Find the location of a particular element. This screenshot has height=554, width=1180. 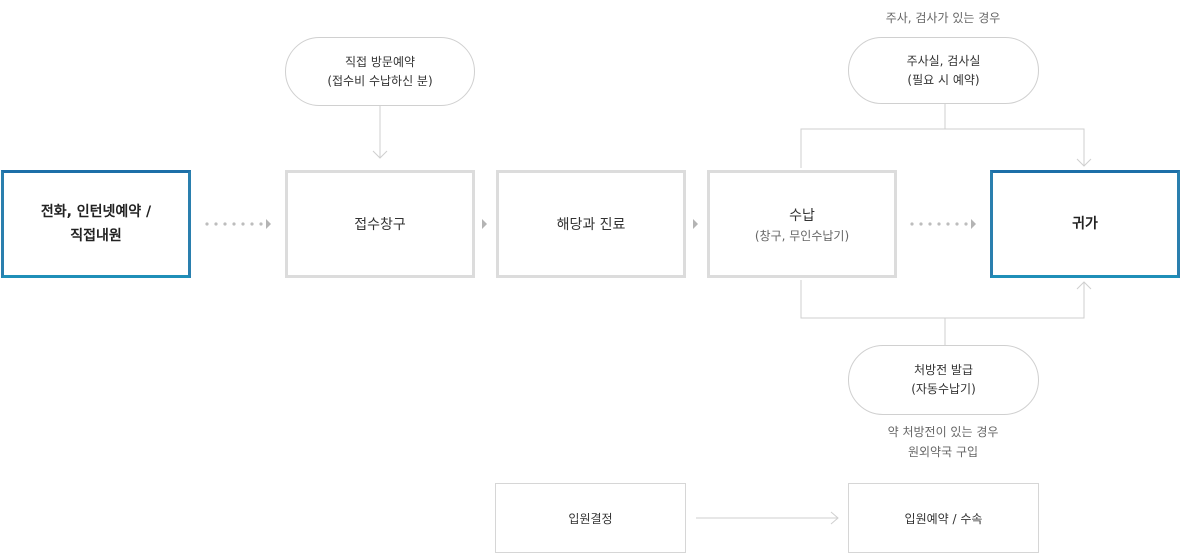

prescription-node: 처방전 발급 (자동수납기) is located at coordinates (943, 380).